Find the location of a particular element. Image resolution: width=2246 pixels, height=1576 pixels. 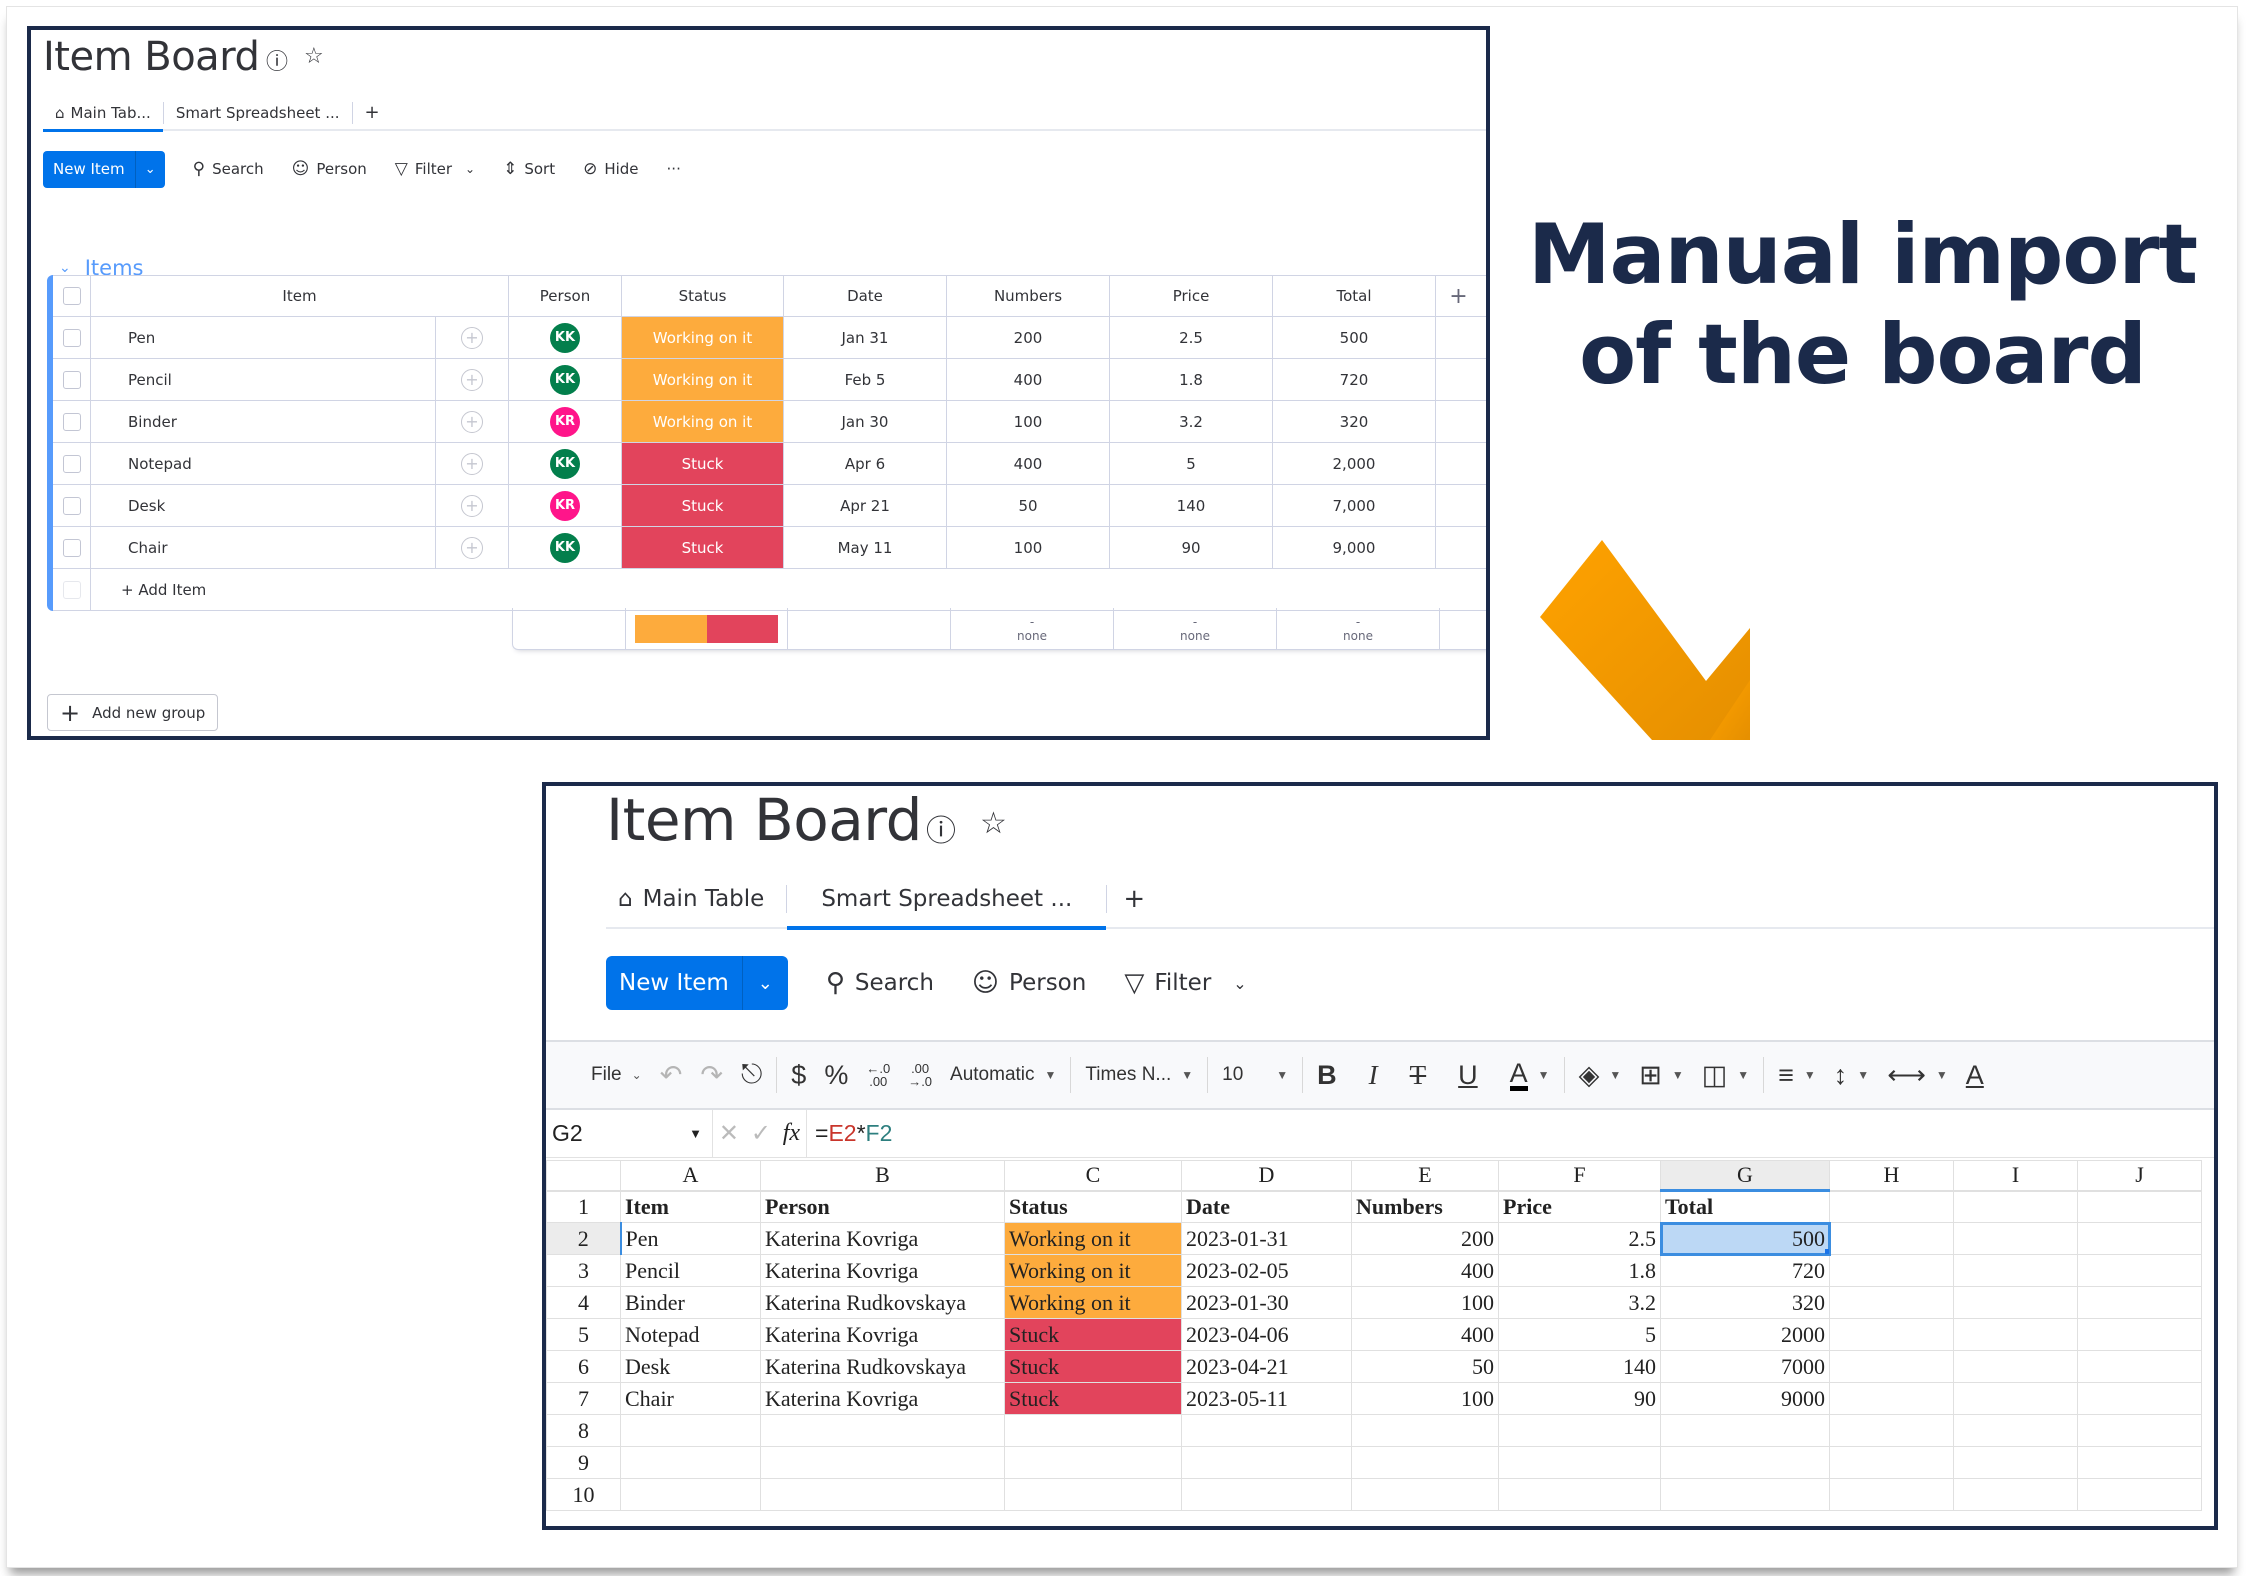

item-name-cell: Desk is located at coordinates (263, 505).